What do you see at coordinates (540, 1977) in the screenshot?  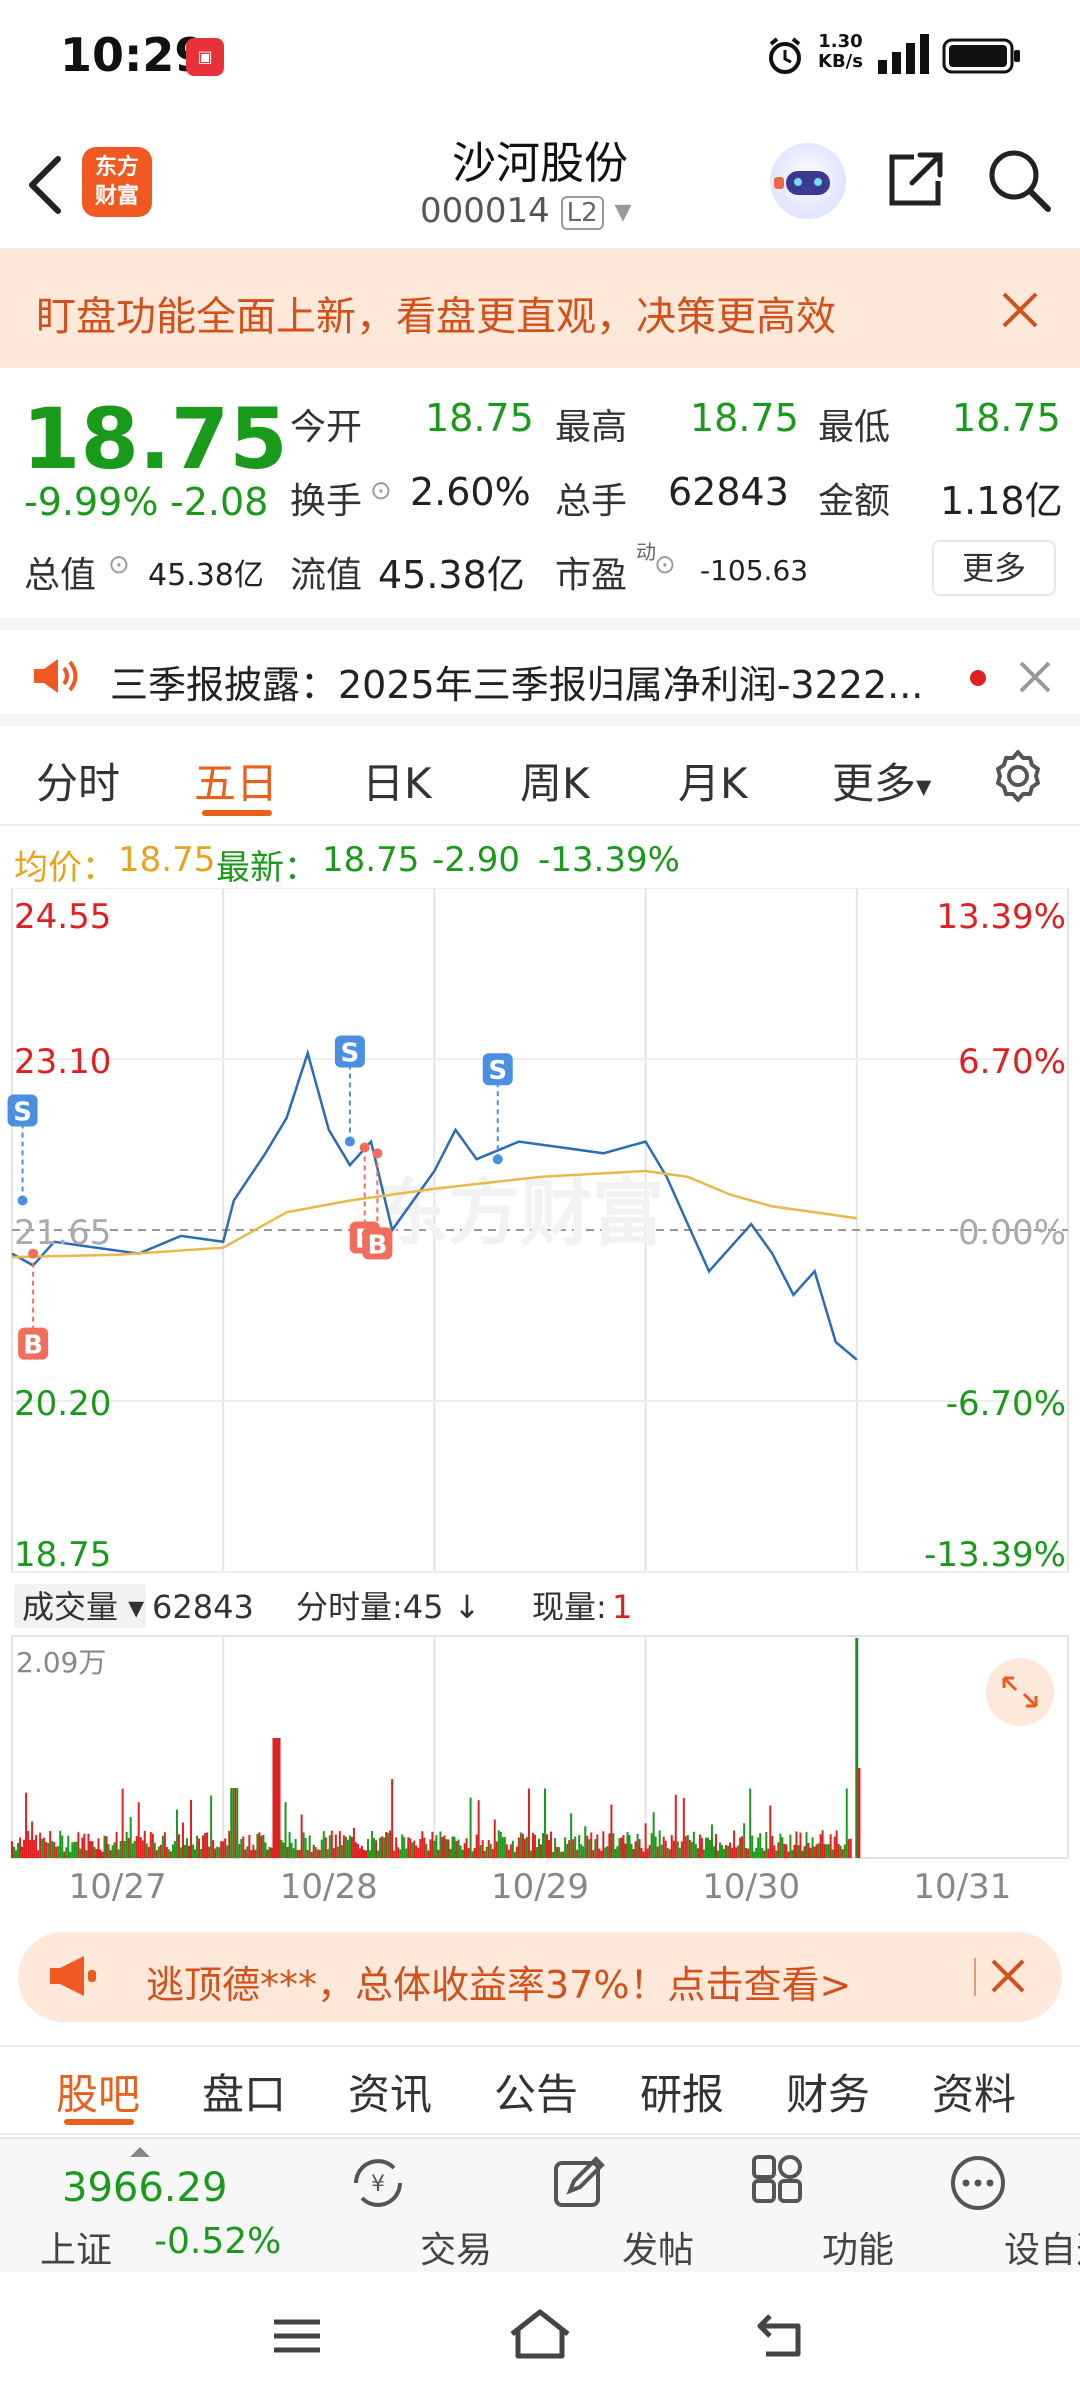 I see `ad-banner: 逃顶德***，总体收益率37%！点击查看>` at bounding box center [540, 1977].